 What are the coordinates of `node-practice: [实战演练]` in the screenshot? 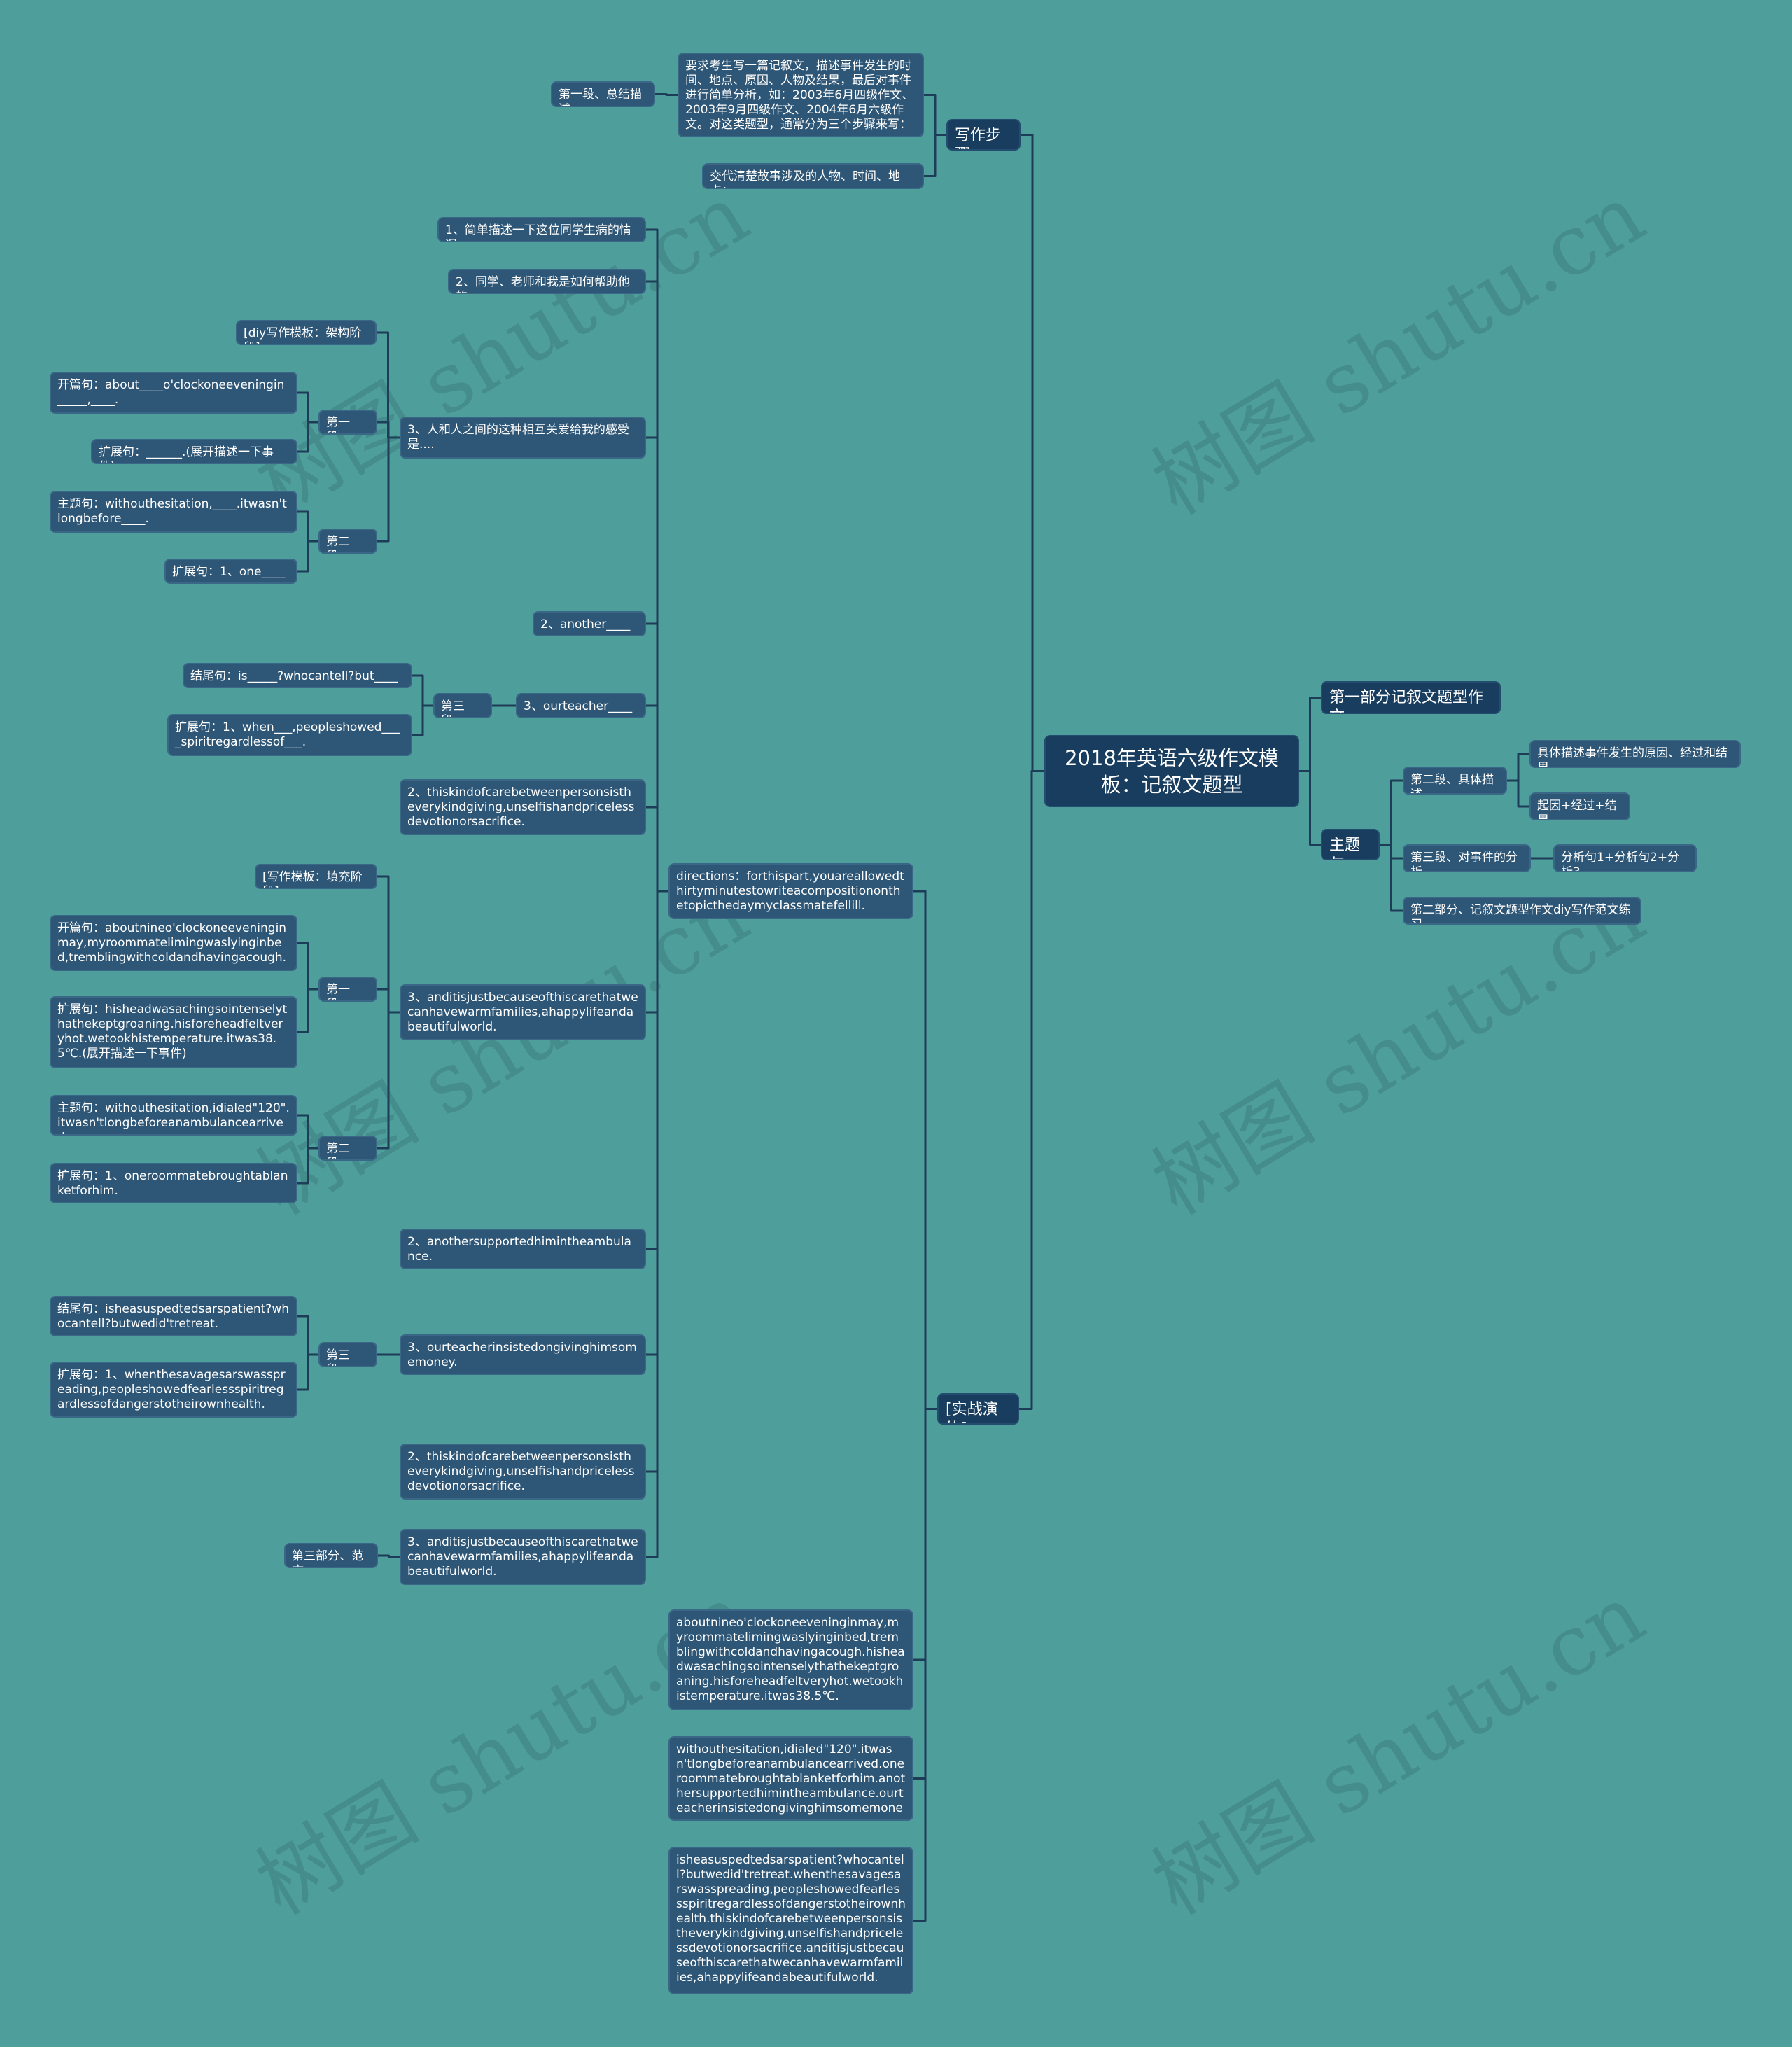 It's located at (978, 1409).